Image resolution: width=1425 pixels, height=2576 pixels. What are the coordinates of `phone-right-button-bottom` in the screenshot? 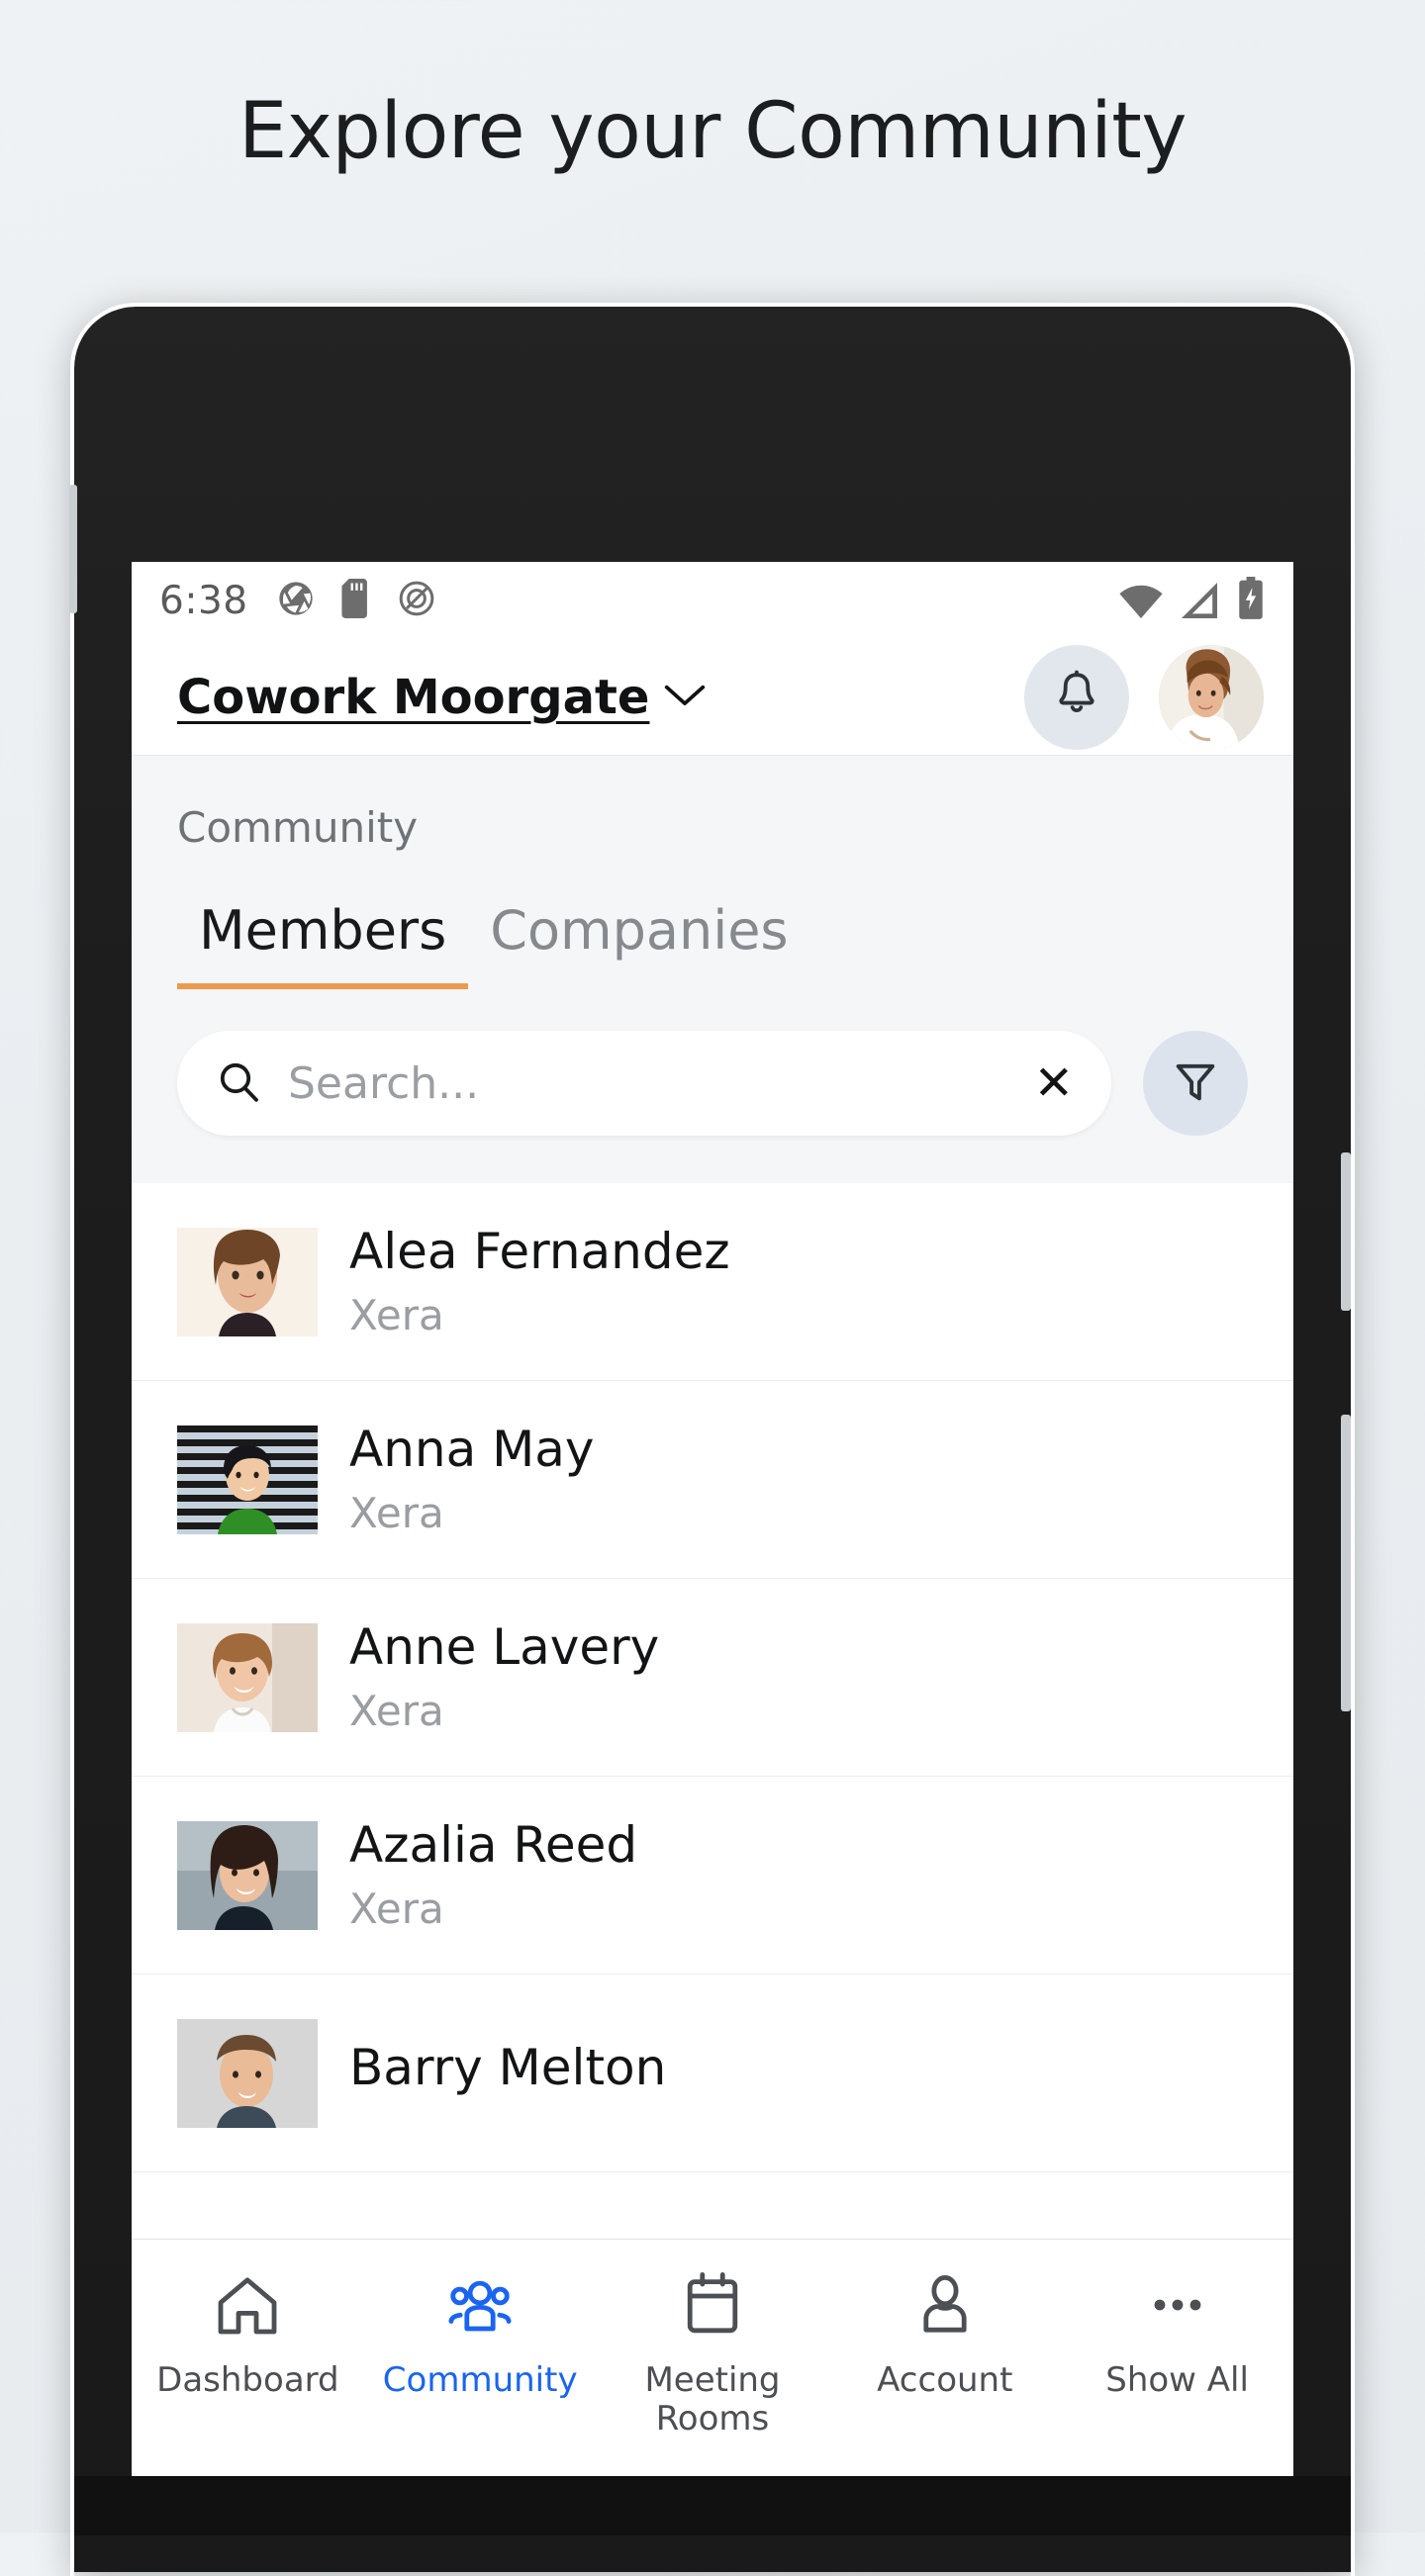 It's located at (1346, 1563).